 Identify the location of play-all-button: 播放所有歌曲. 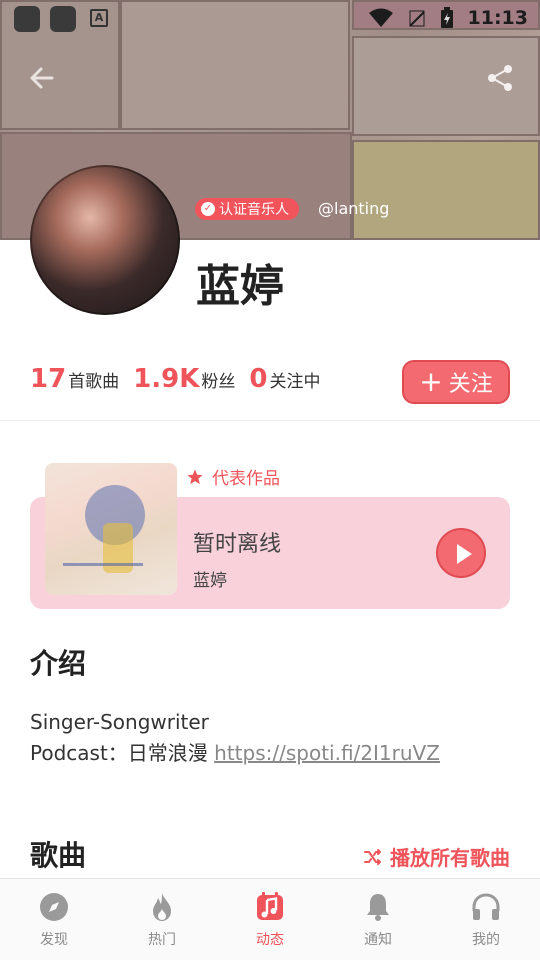
(437, 856).